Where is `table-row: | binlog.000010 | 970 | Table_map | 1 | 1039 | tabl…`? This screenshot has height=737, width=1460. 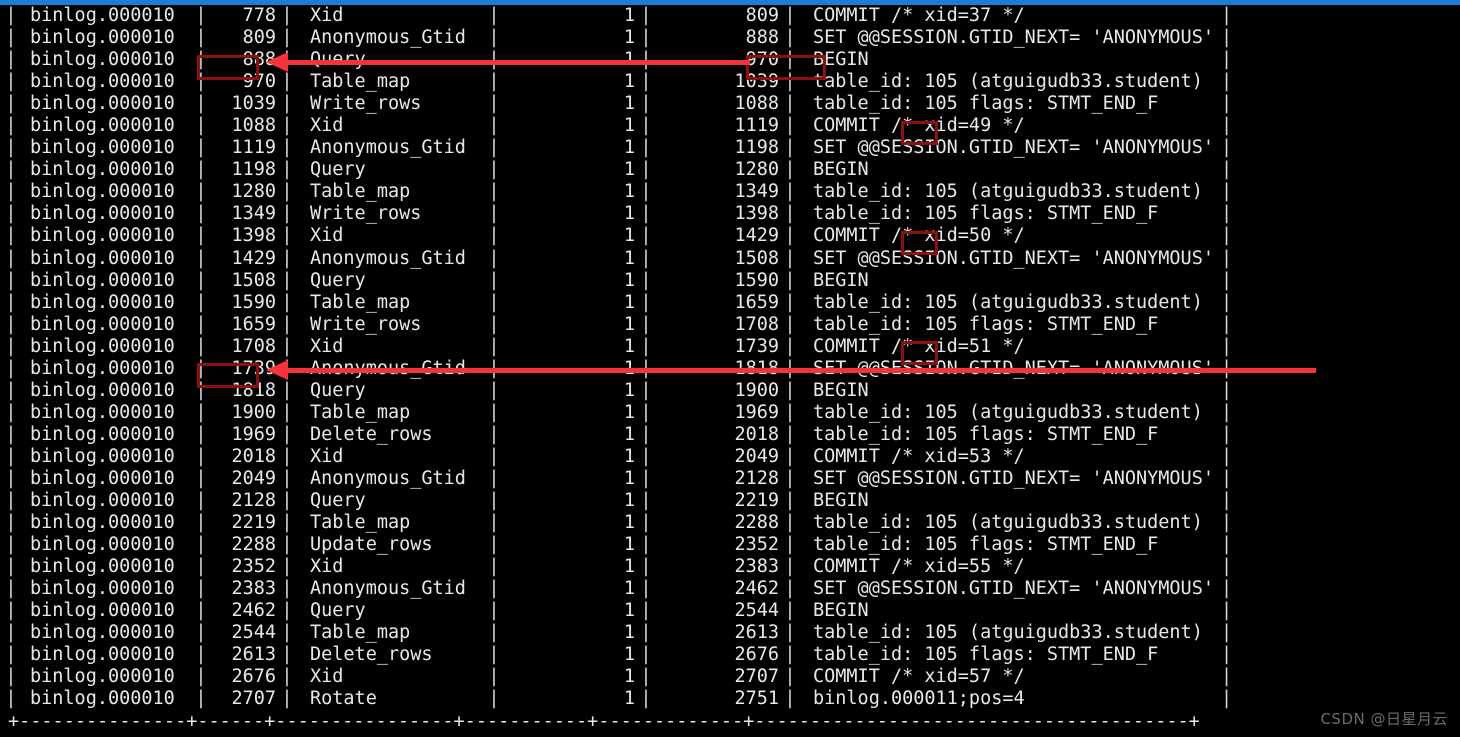
table-row: | binlog.000010 | 970 | Table_map | 1 | 1039 | tabl… is located at coordinates (730, 82).